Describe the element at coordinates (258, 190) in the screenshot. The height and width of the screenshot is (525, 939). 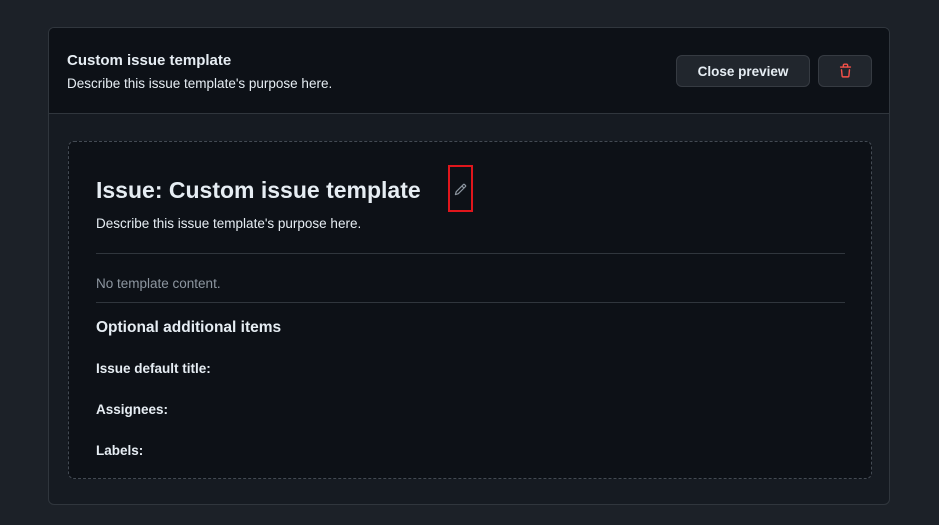
I see `preview-title: Issue: Custom issue template` at that location.